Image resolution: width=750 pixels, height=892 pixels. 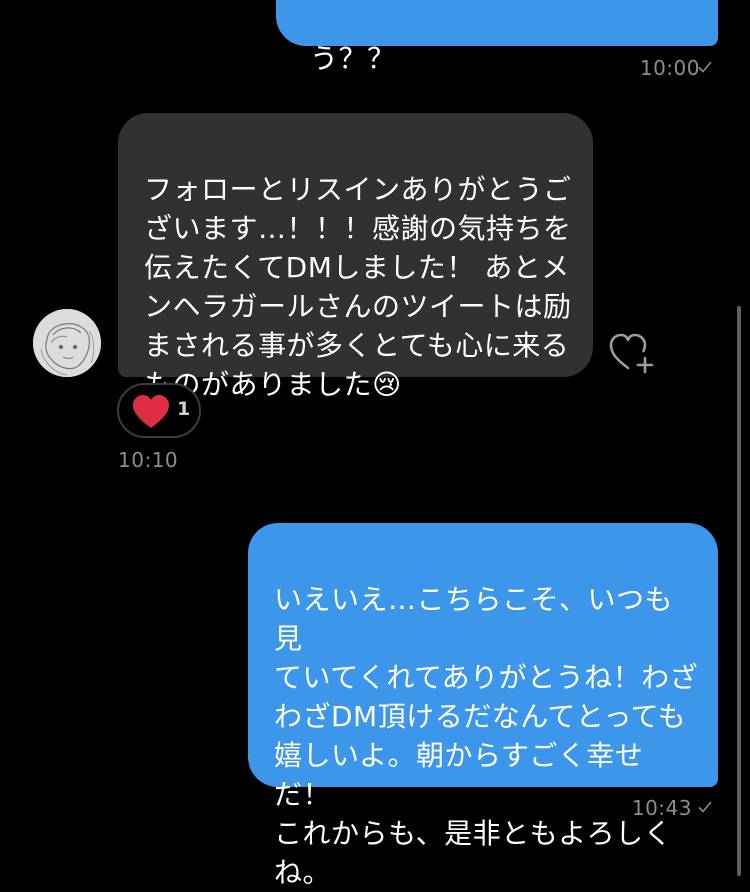 I want to click on reaction-pill: 1, so click(x=159, y=410).